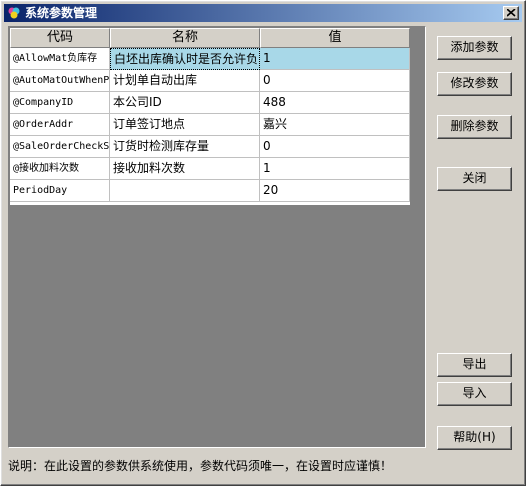 This screenshot has width=526, height=486. I want to click on value-cell: 488, so click(335, 103).